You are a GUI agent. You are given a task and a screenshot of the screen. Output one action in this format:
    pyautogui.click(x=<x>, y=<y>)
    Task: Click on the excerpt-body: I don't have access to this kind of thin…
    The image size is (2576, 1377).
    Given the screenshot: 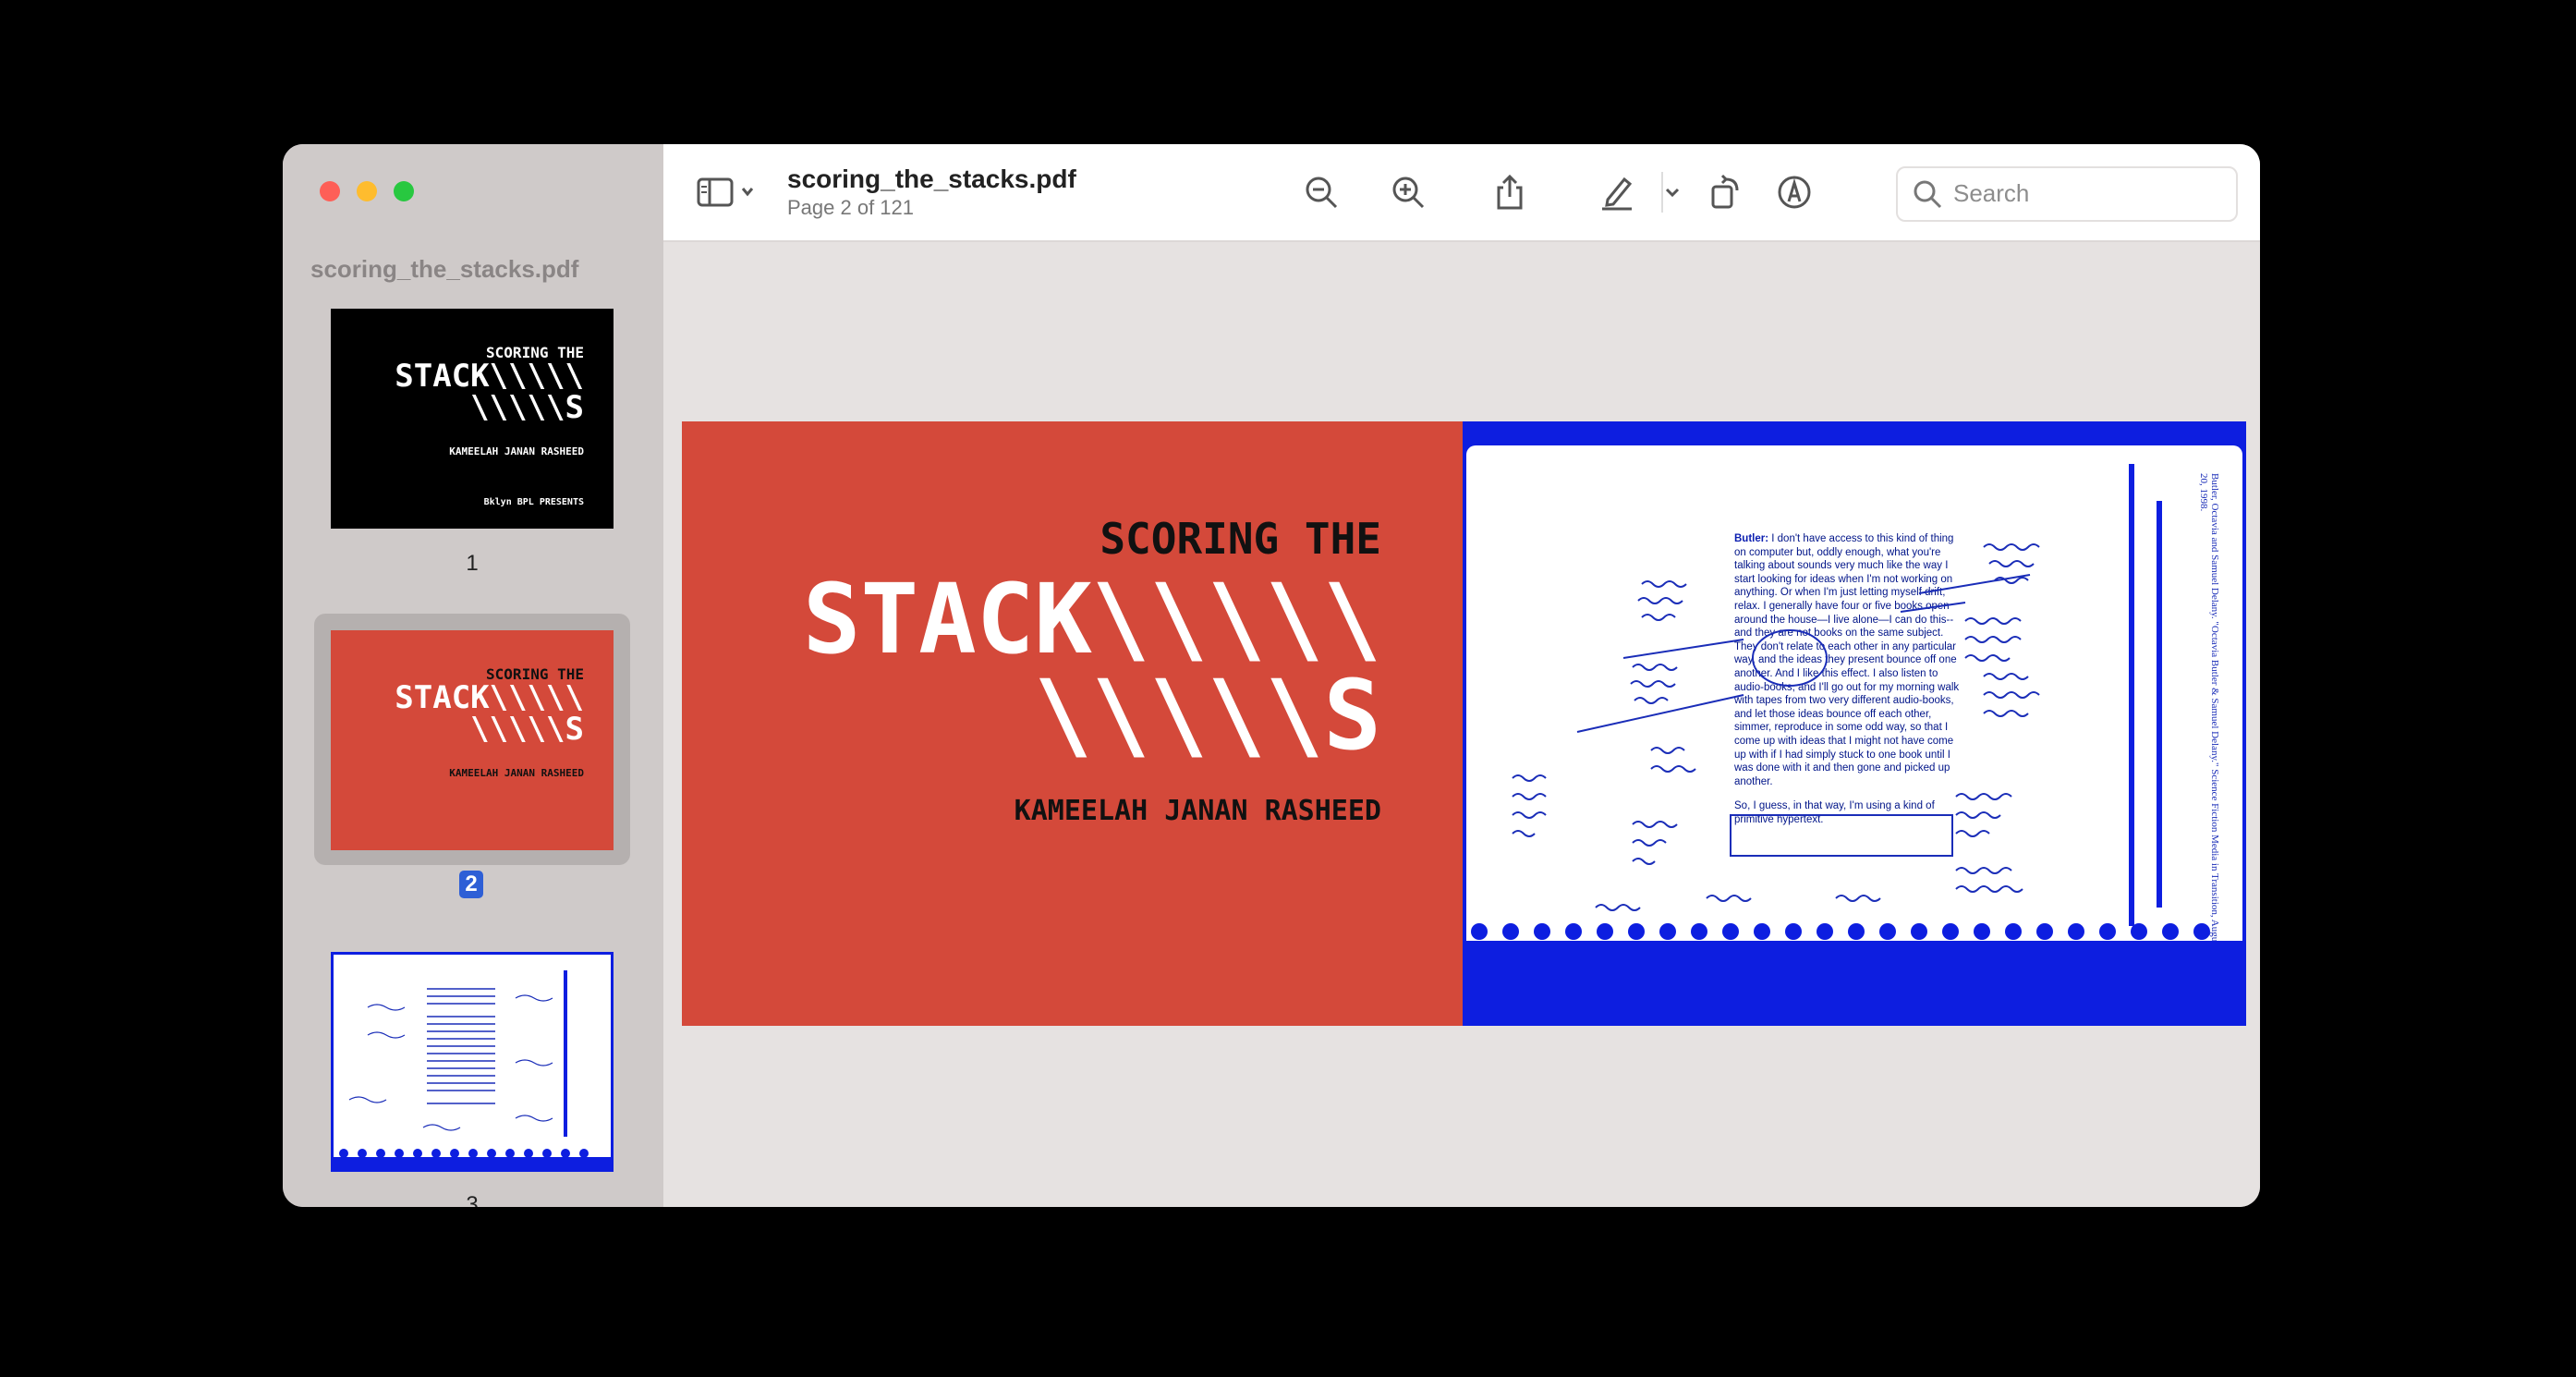 What is the action you would take?
    pyautogui.click(x=1847, y=660)
    